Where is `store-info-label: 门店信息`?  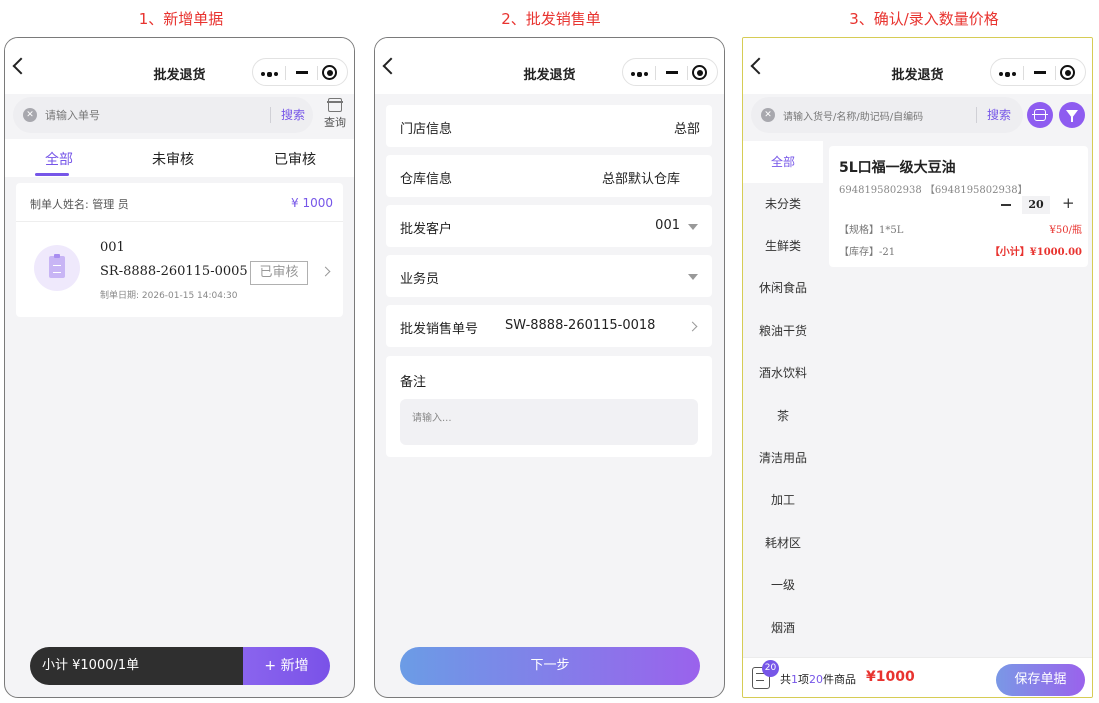 store-info-label: 门店信息 is located at coordinates (426, 129).